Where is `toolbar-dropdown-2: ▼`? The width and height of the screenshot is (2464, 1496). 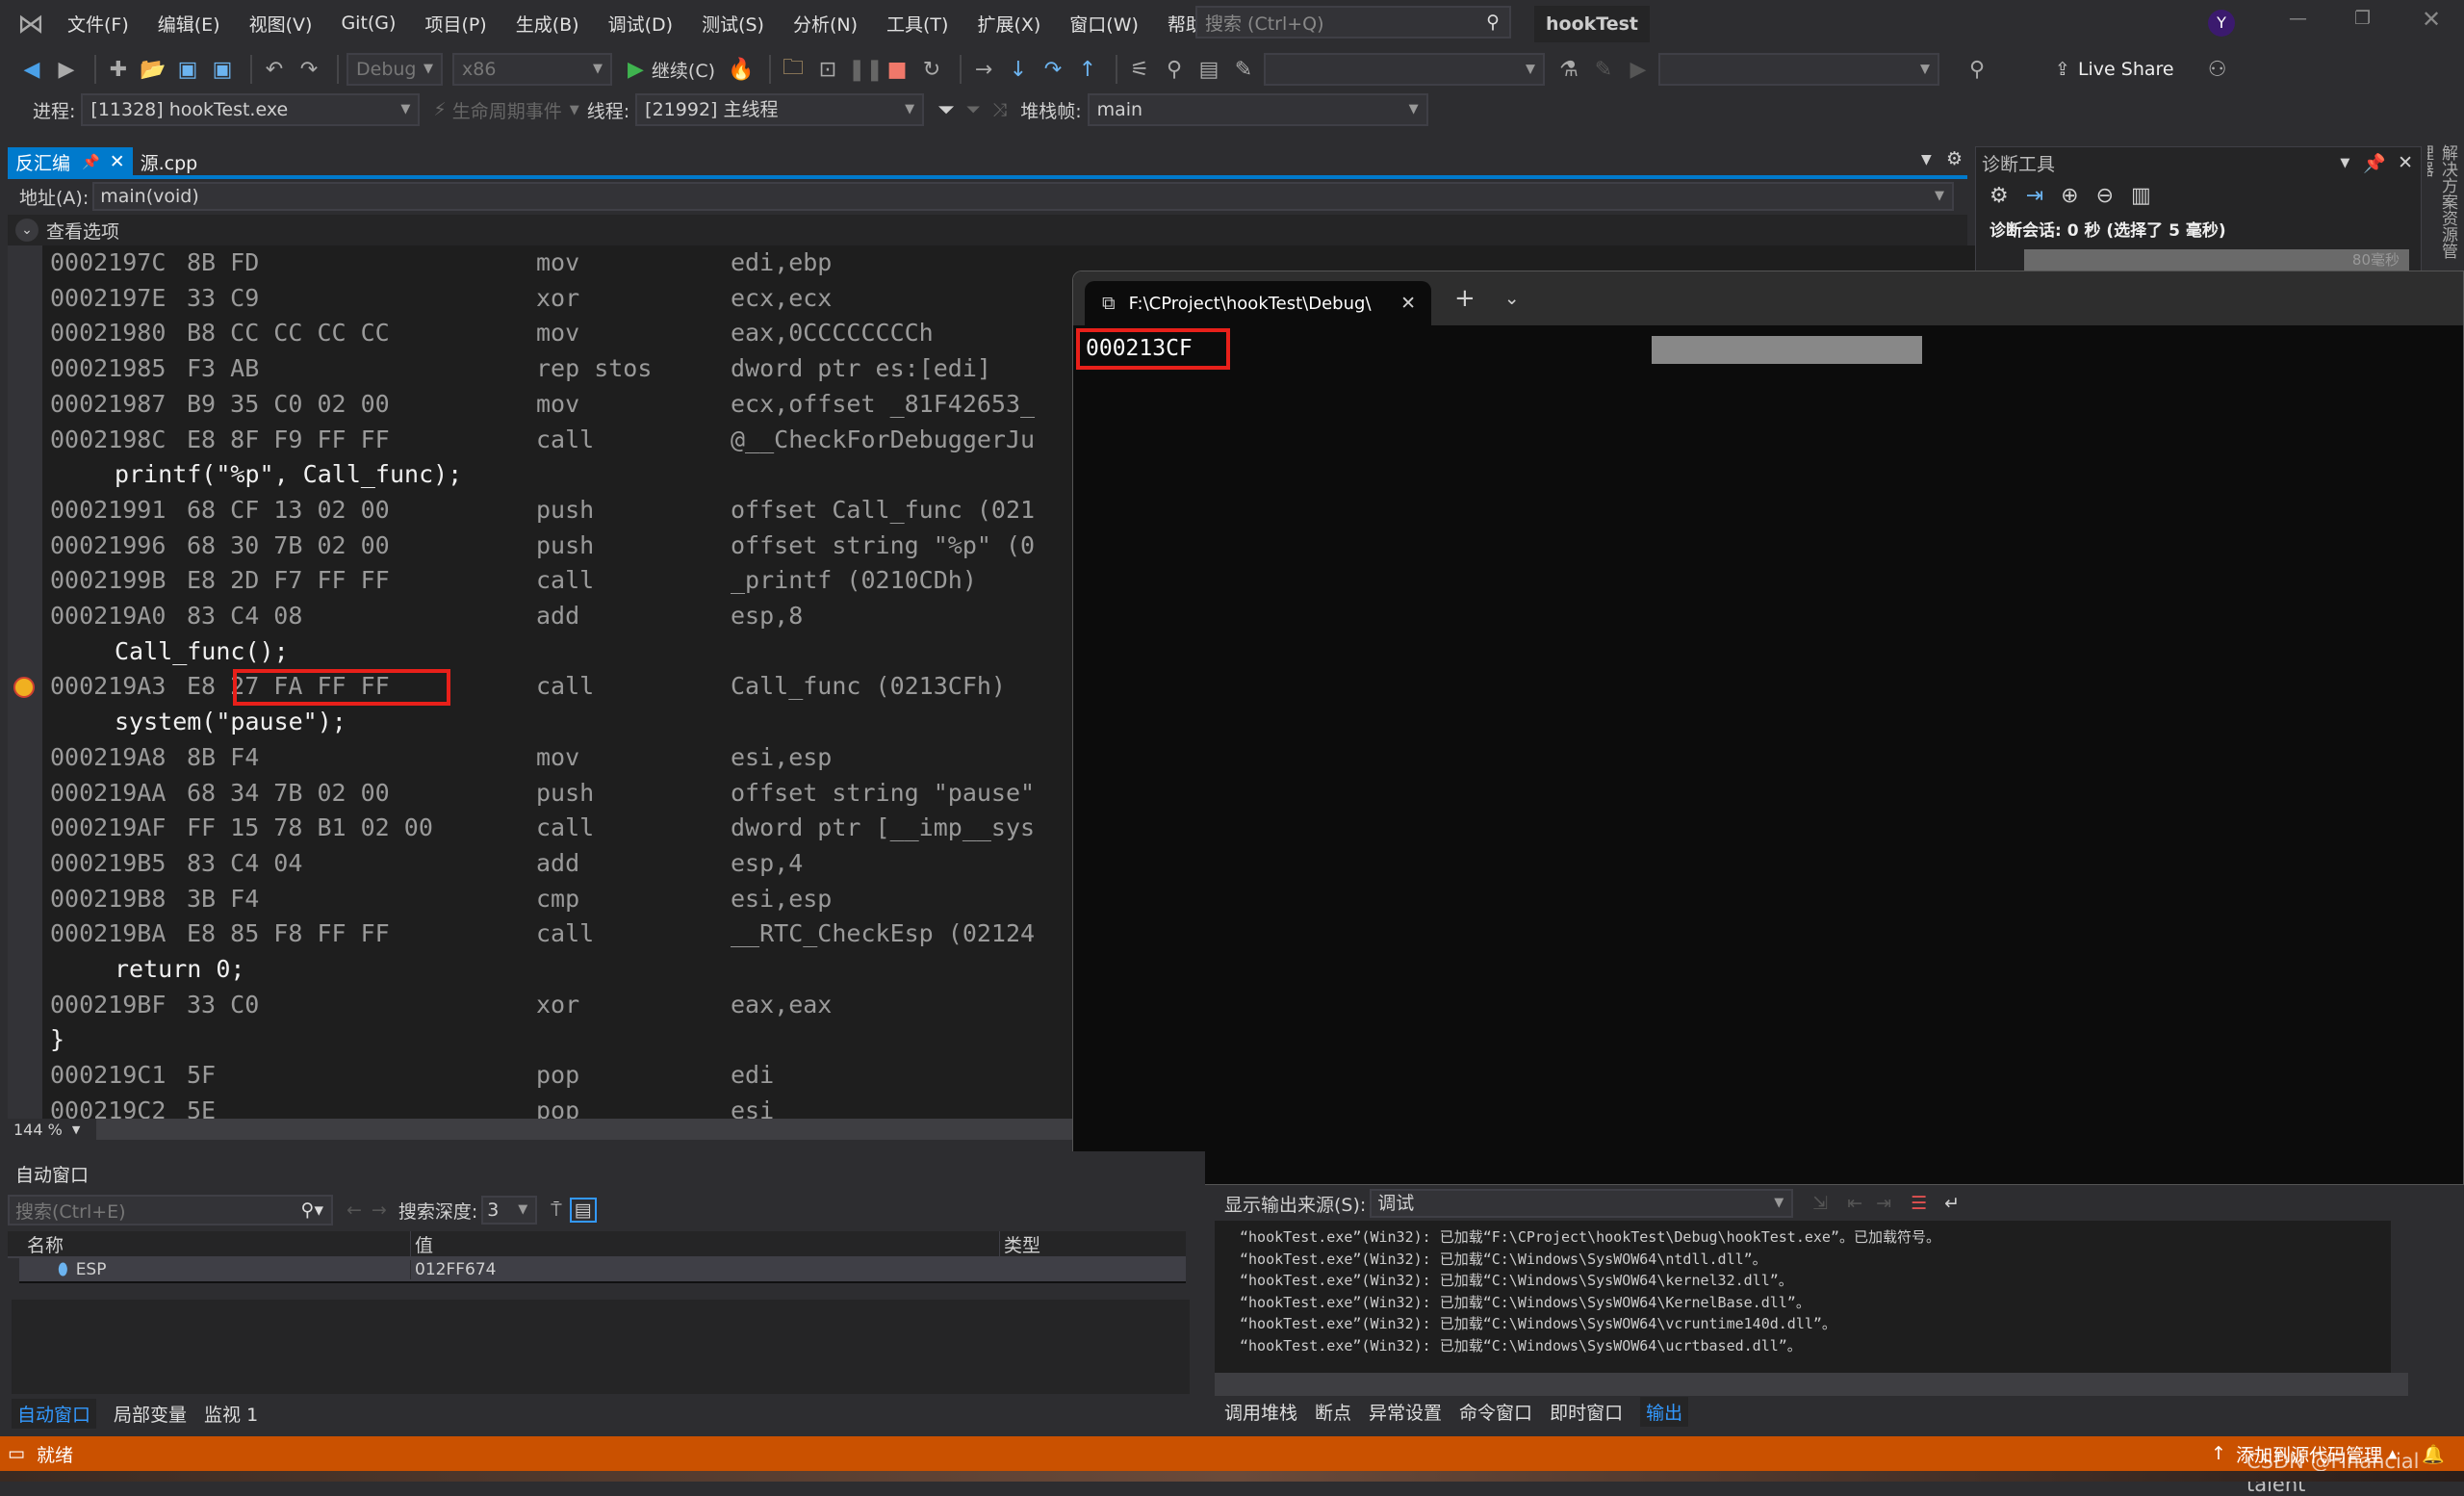
toolbar-dropdown-2: ▼ is located at coordinates (1799, 70).